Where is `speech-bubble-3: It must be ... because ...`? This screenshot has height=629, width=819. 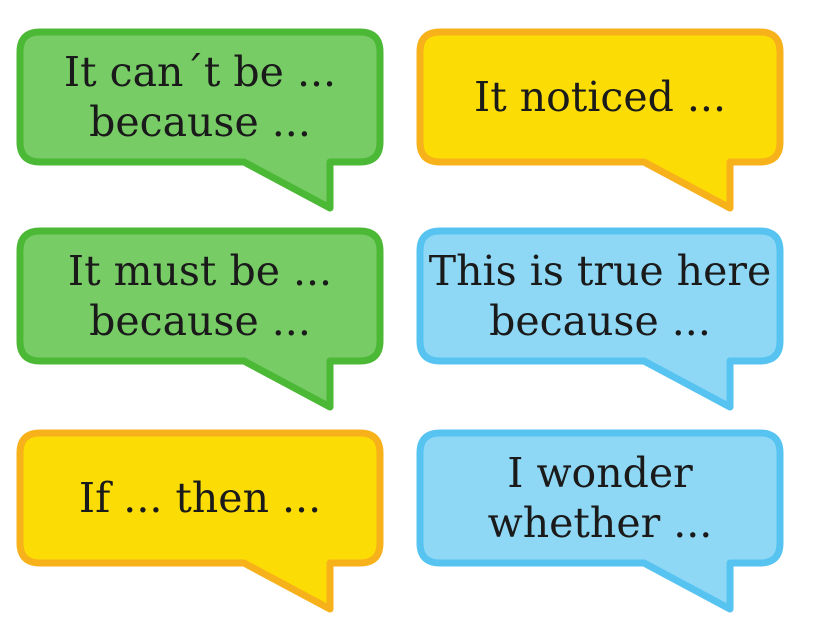
speech-bubble-3: It must be ... because ... is located at coordinates (200, 319).